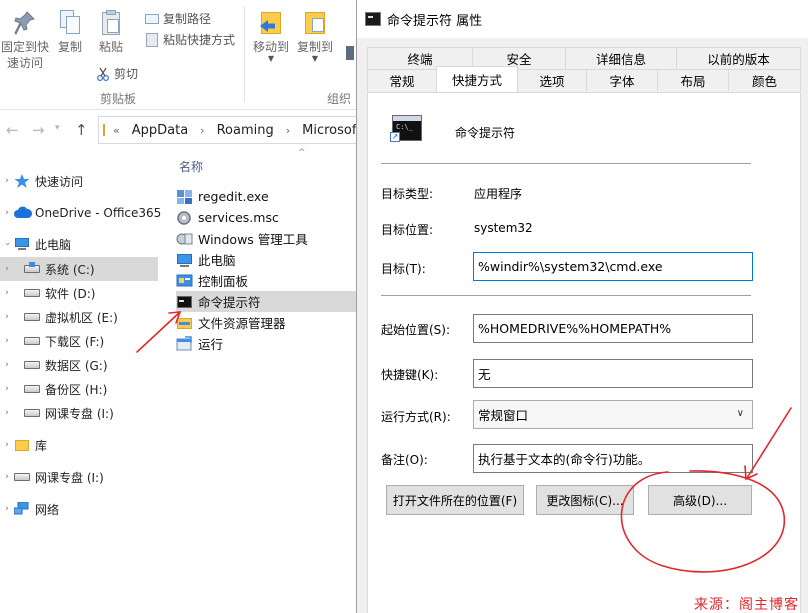  Describe the element at coordinates (266, 259) in the screenshot. I see `file-row-this-pc: 此电脑` at that location.